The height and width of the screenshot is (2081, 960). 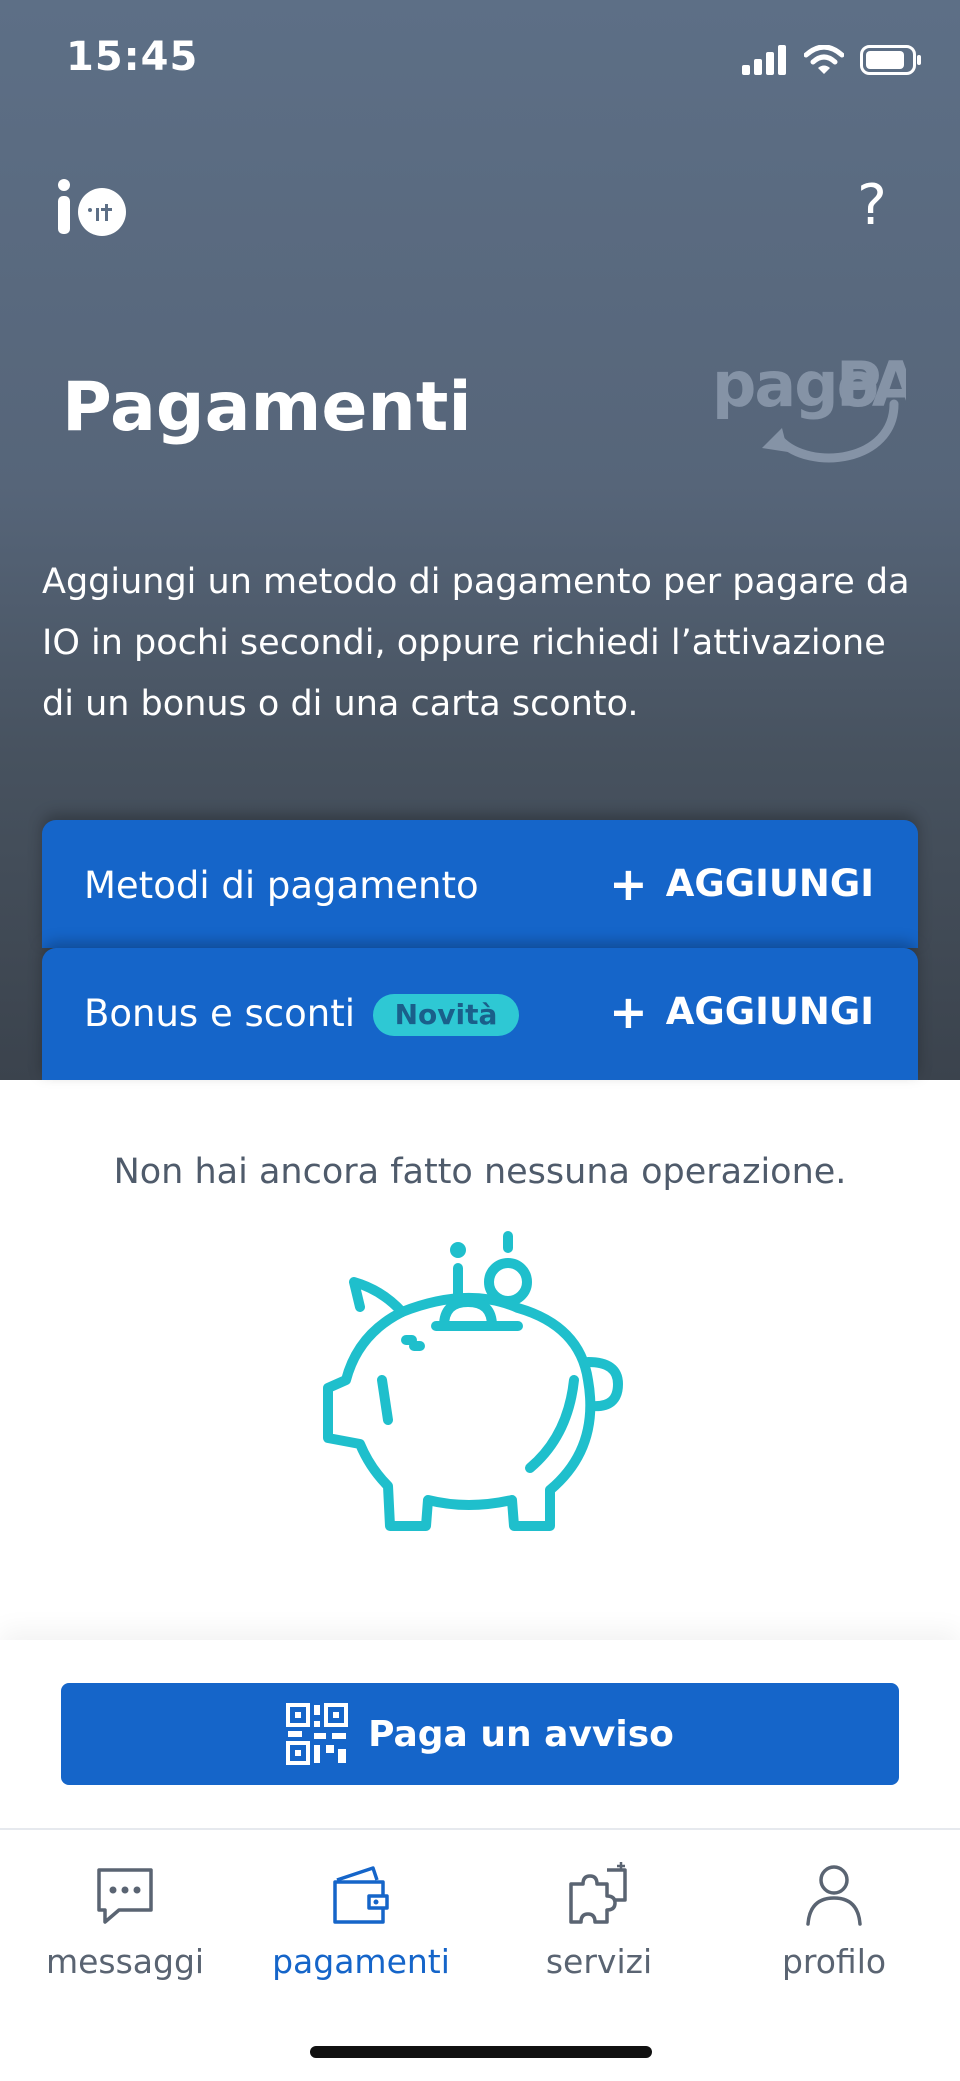 I want to click on payment-methods-label: Metodi di pagamento, so click(x=281, y=885).